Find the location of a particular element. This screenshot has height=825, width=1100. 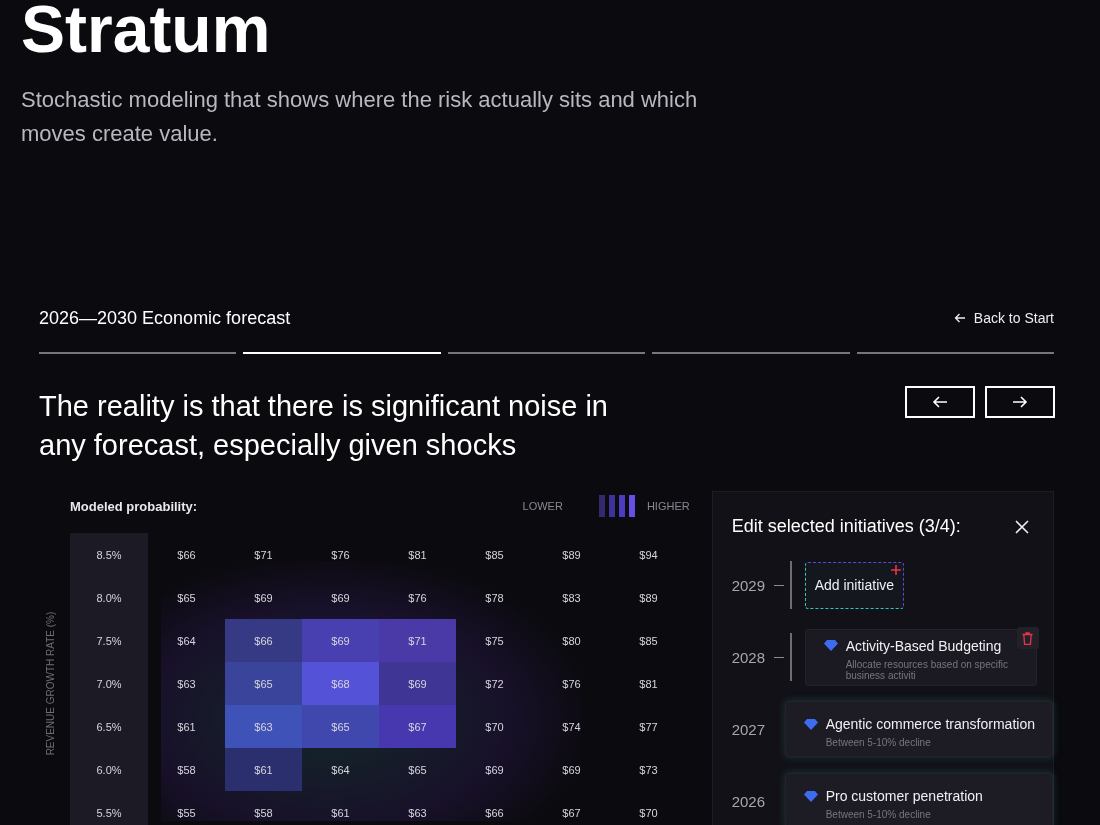

delete-button is located at coordinates (1027, 638).